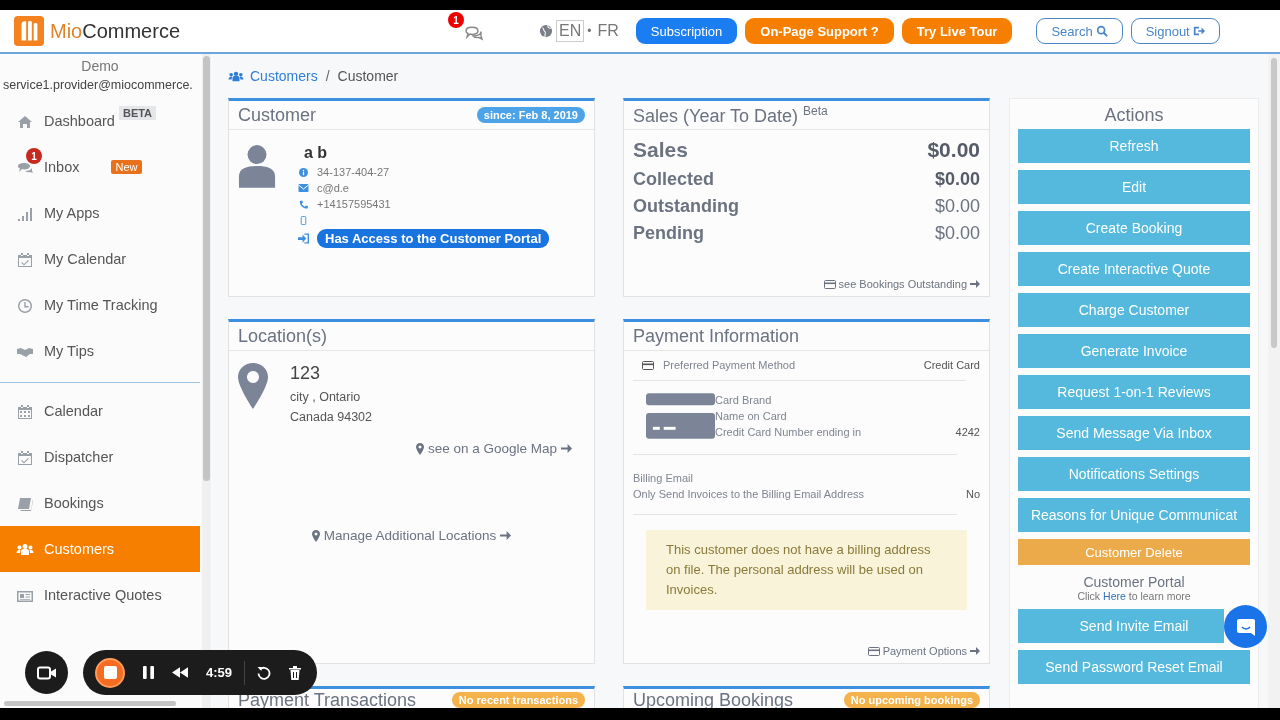 The height and width of the screenshot is (720, 1280). What do you see at coordinates (72, 213) in the screenshot?
I see `sidebar-label: My Apps` at bounding box center [72, 213].